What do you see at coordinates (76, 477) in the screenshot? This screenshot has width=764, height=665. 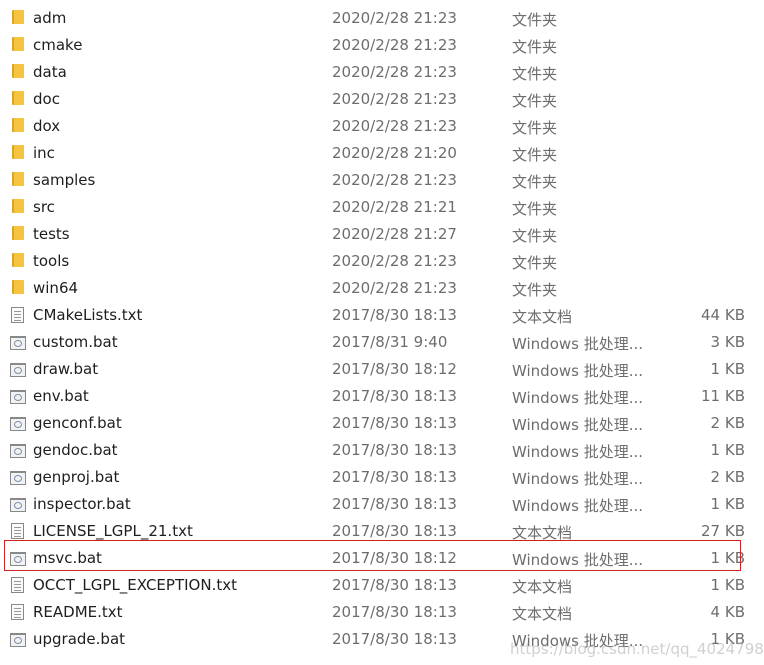 I see `file-name: genproj.bat` at bounding box center [76, 477].